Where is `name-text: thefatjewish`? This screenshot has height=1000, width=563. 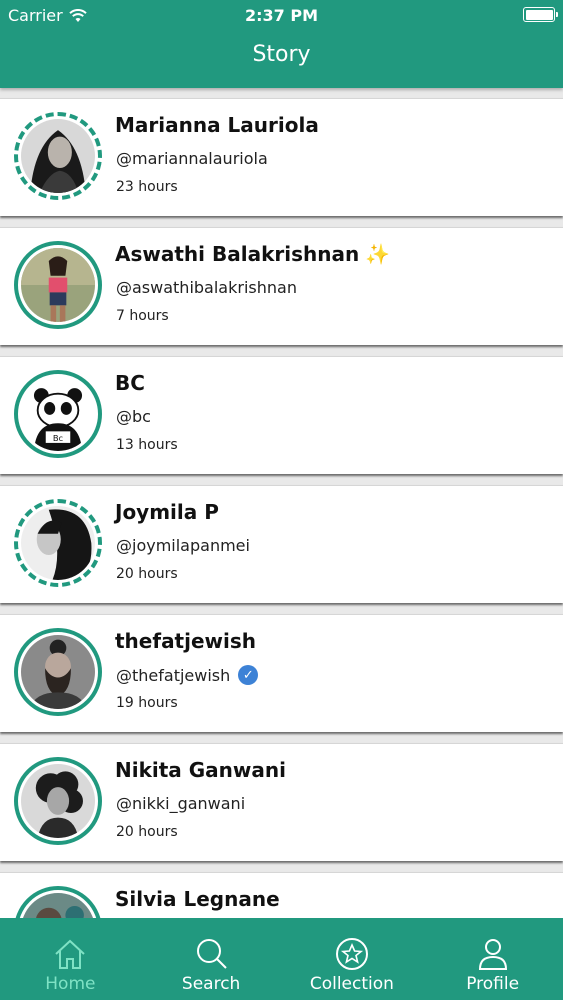 name-text: thefatjewish is located at coordinates (186, 641).